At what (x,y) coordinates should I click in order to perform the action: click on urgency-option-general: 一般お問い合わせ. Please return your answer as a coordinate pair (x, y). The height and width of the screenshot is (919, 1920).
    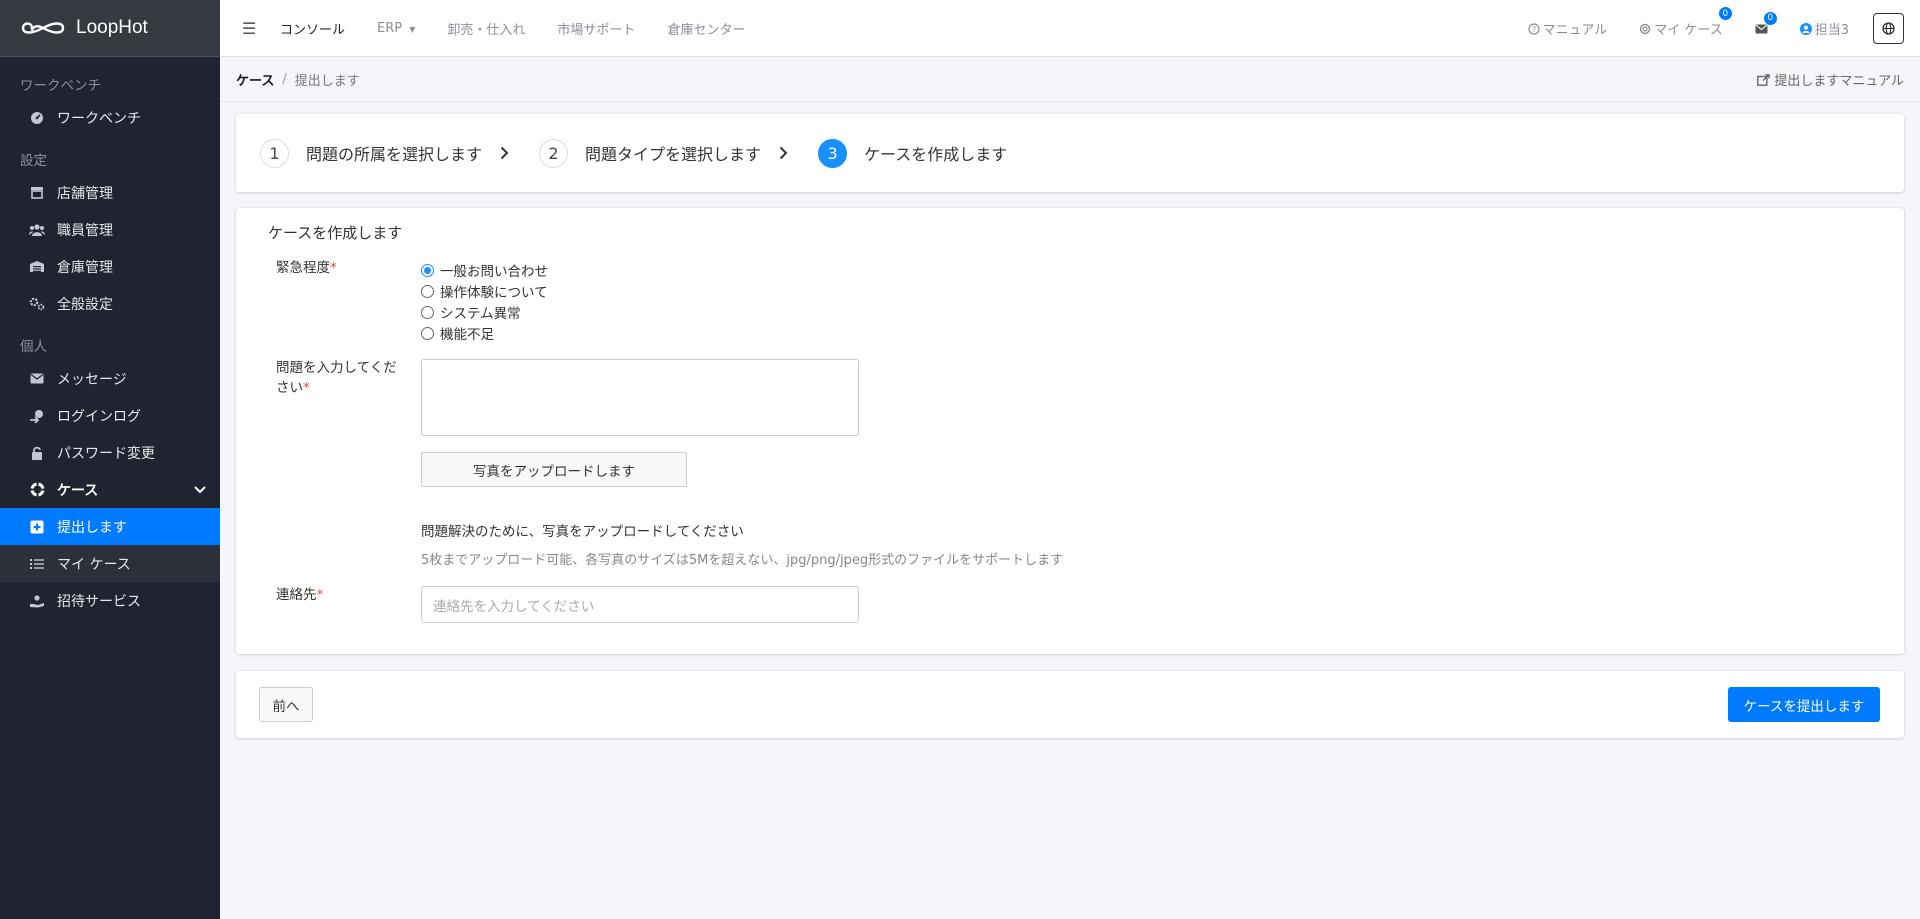
    Looking at the image, I should click on (484, 270).